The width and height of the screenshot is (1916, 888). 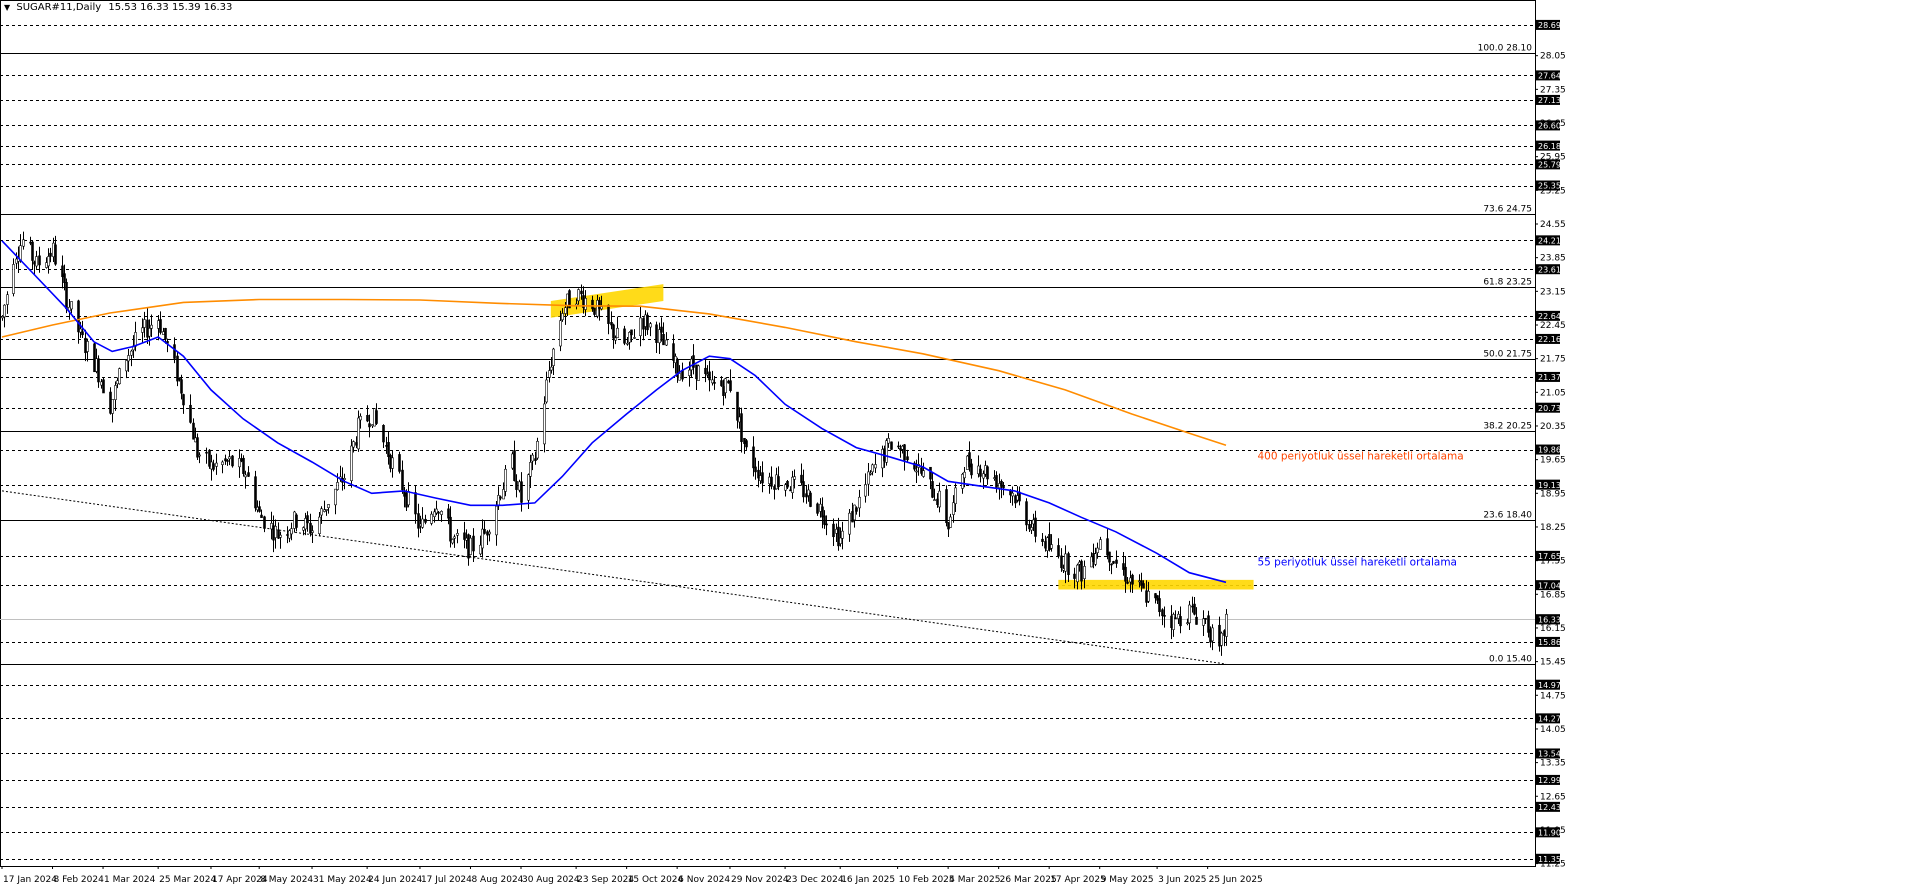 I want to click on price-badge-label: 19.13, so click(x=1549, y=485).